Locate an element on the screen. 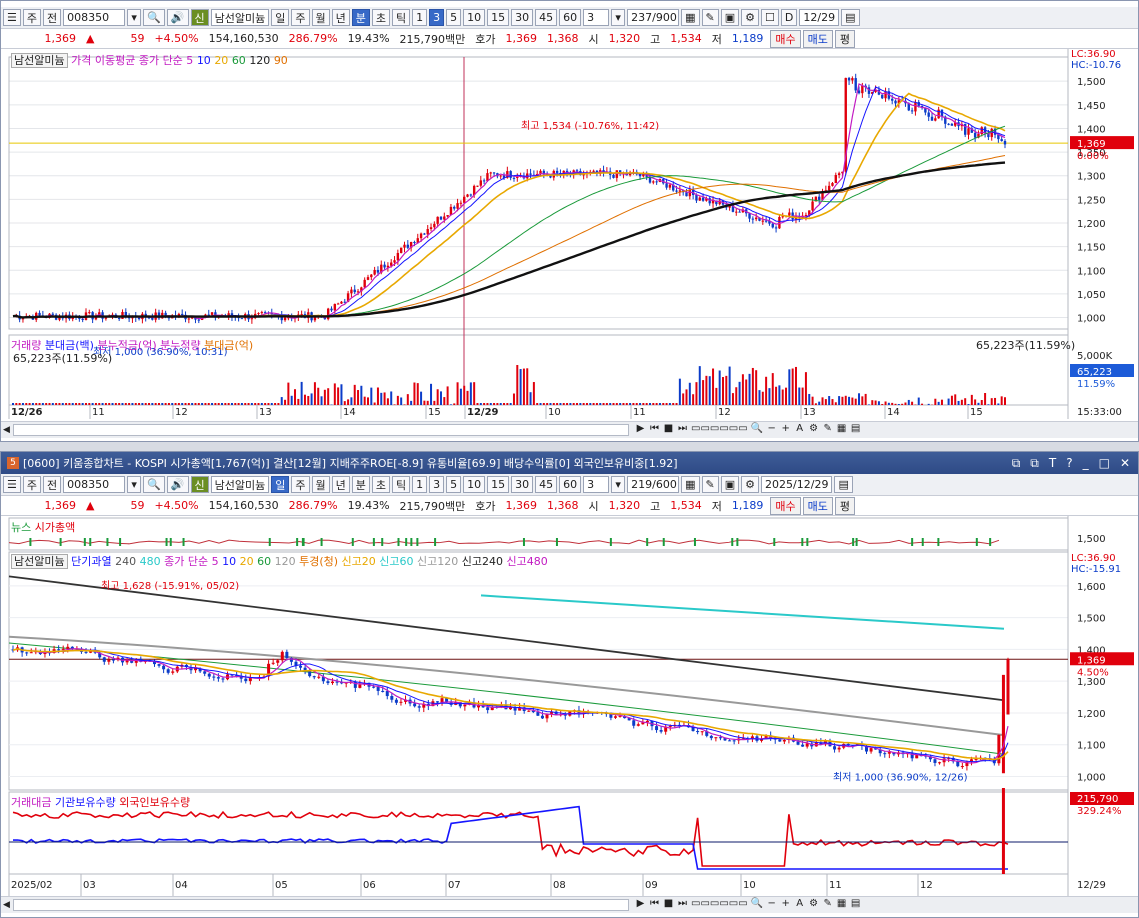  restore-icon: ⧉ is located at coordinates (1016, 463).